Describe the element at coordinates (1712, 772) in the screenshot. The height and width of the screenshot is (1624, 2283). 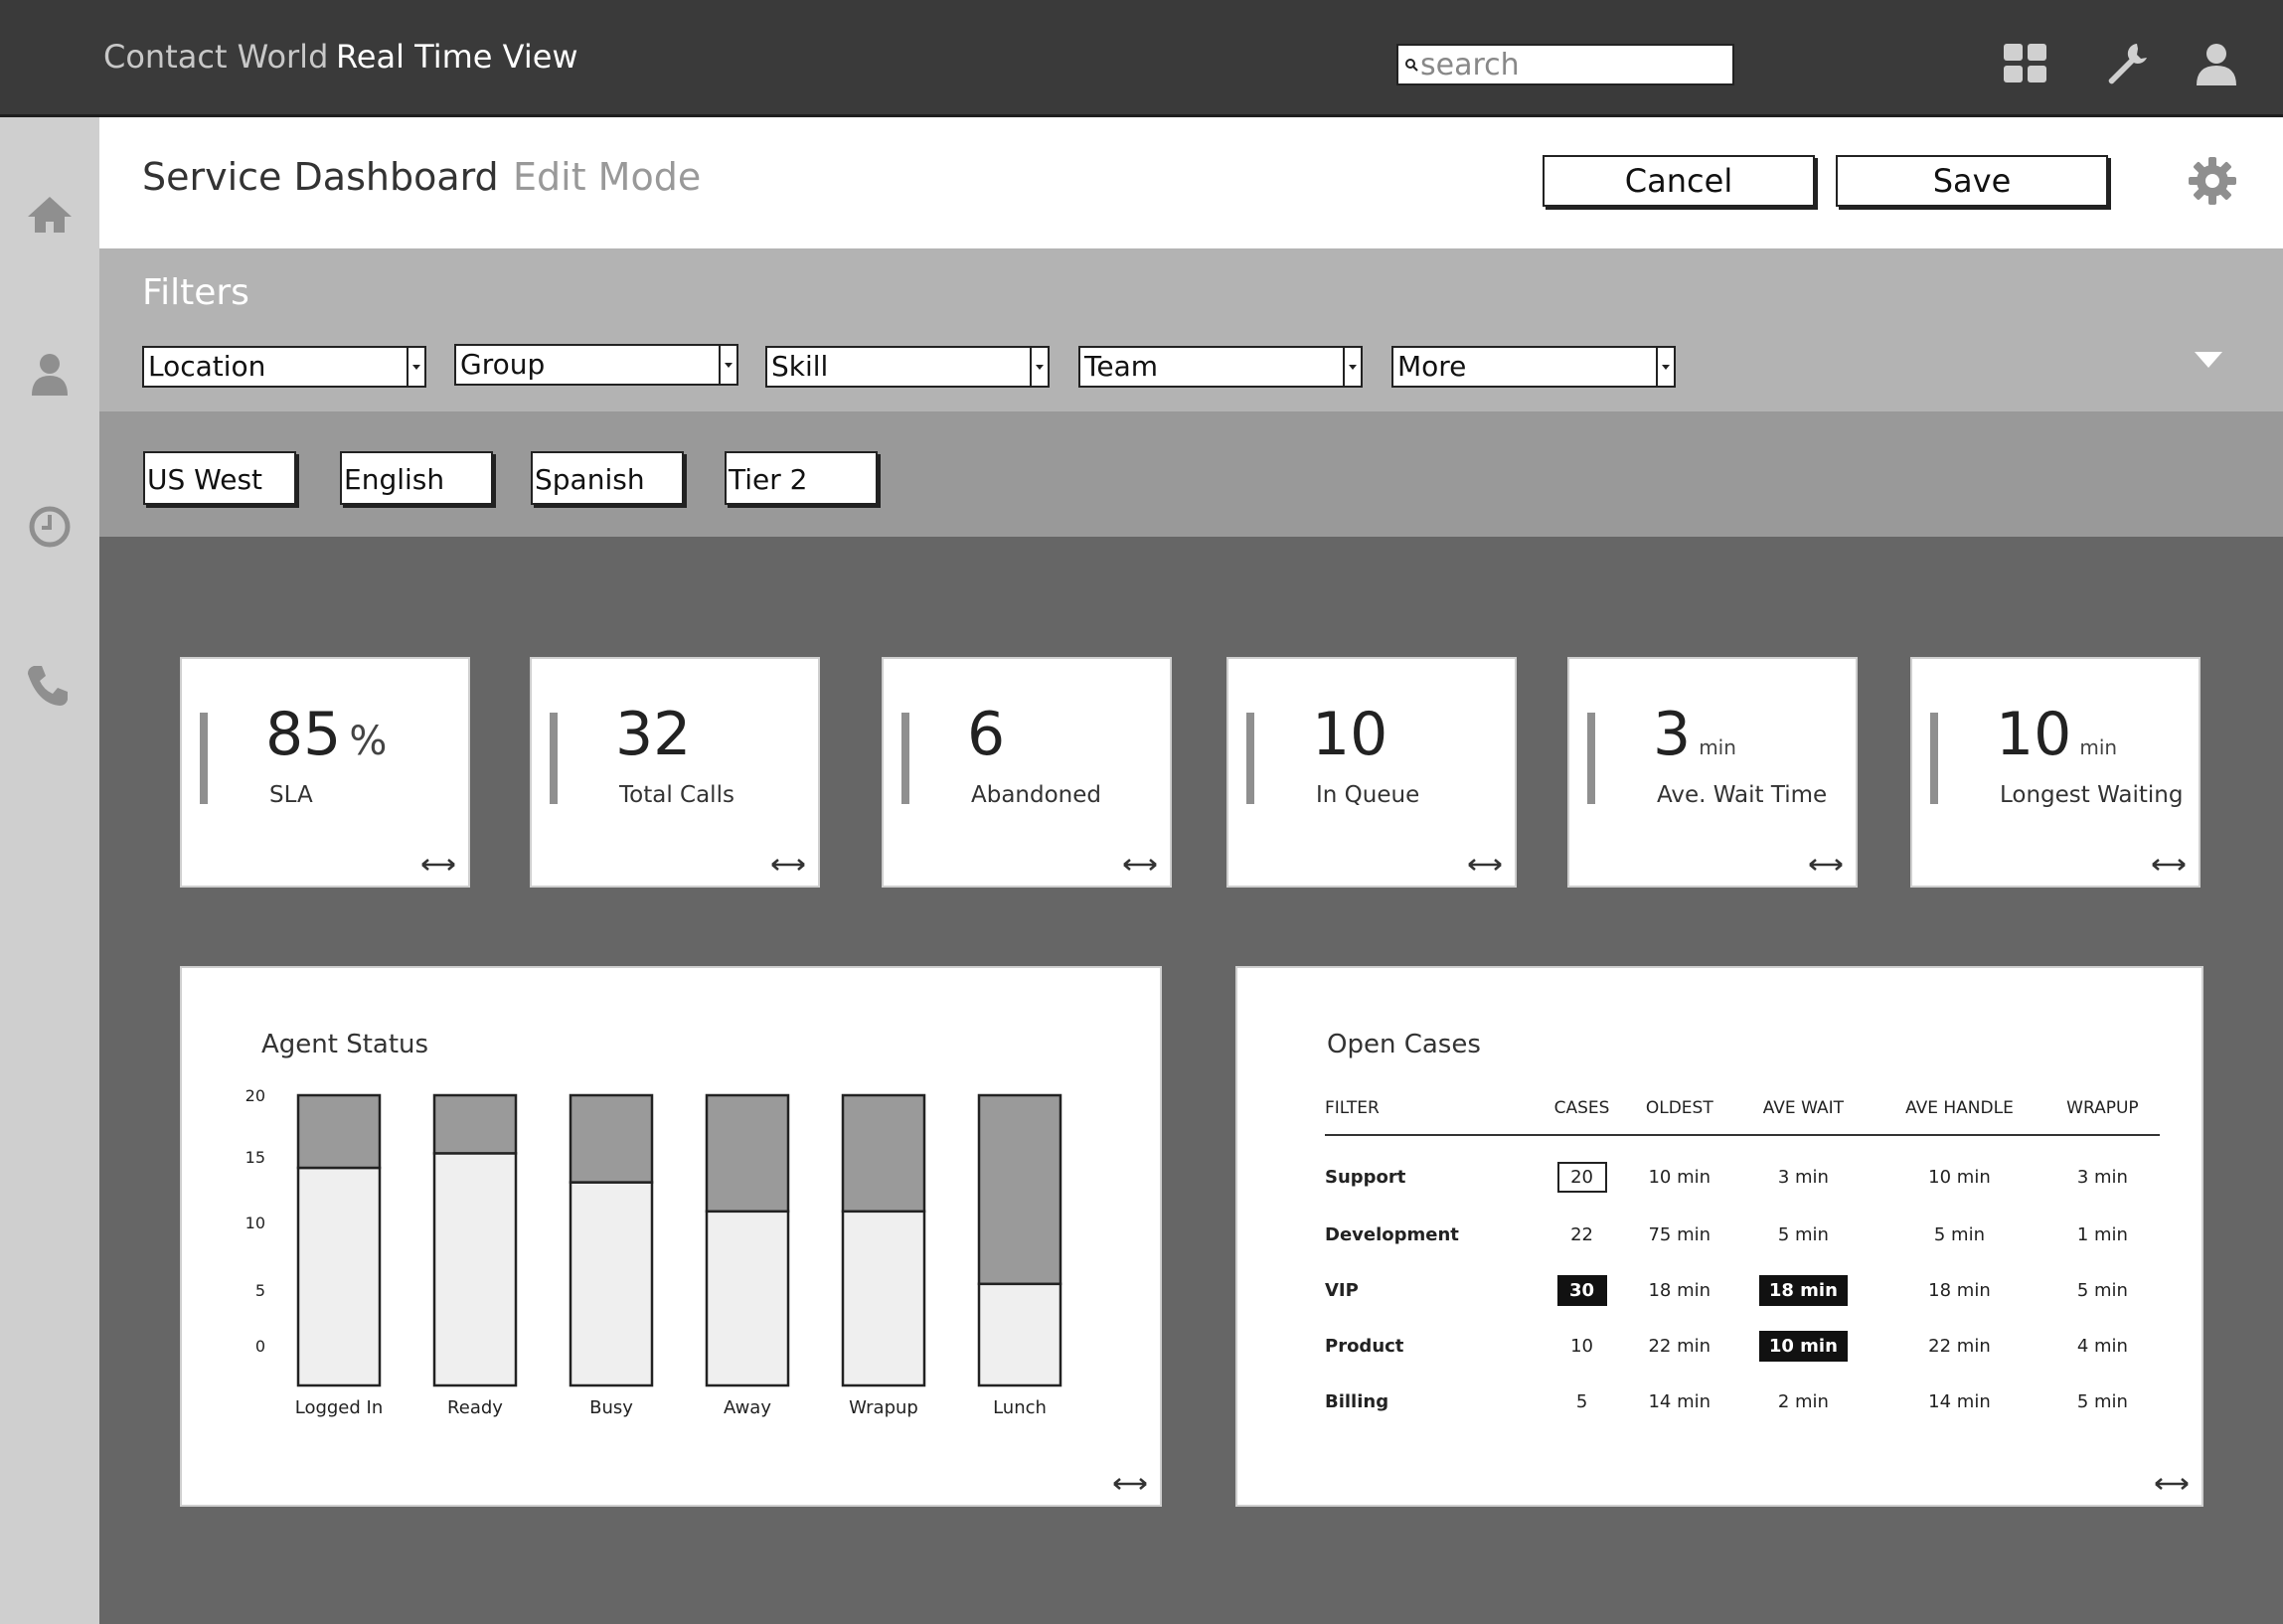
I see `kpi-card-ave-wait-time: 3 min Ave. Wait Time` at that location.